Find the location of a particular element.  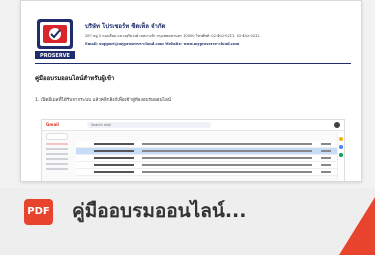

gmail-side-rail is located at coordinates (340, 156).